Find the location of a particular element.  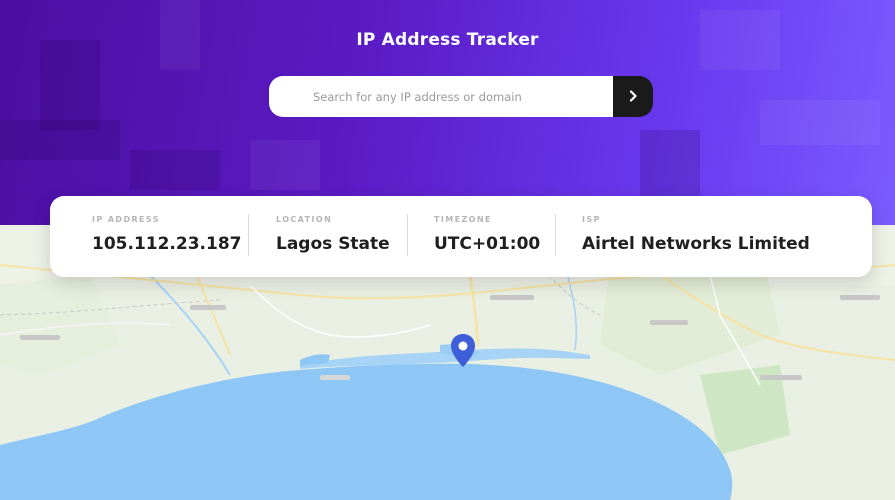

search-submit-button is located at coordinates (633, 96).